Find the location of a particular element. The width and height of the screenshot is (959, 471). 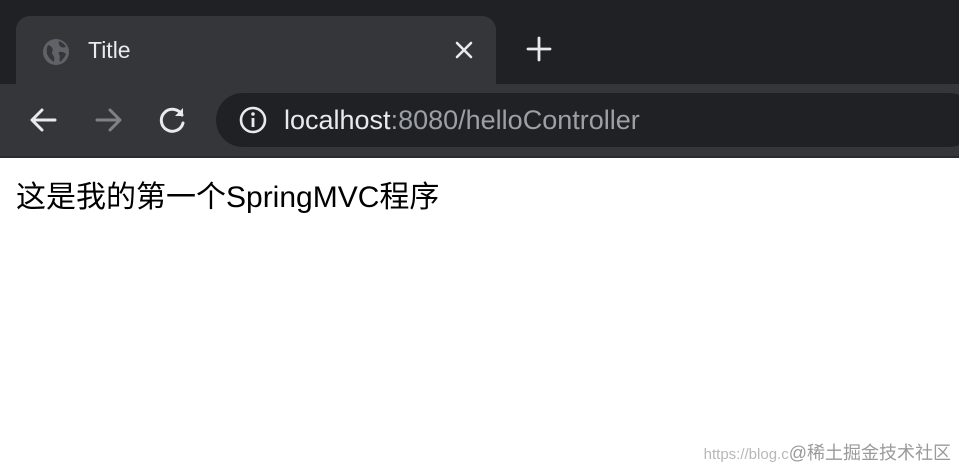

page-body-text: 这是我的第一个SpringMVC程序 is located at coordinates (228, 197).